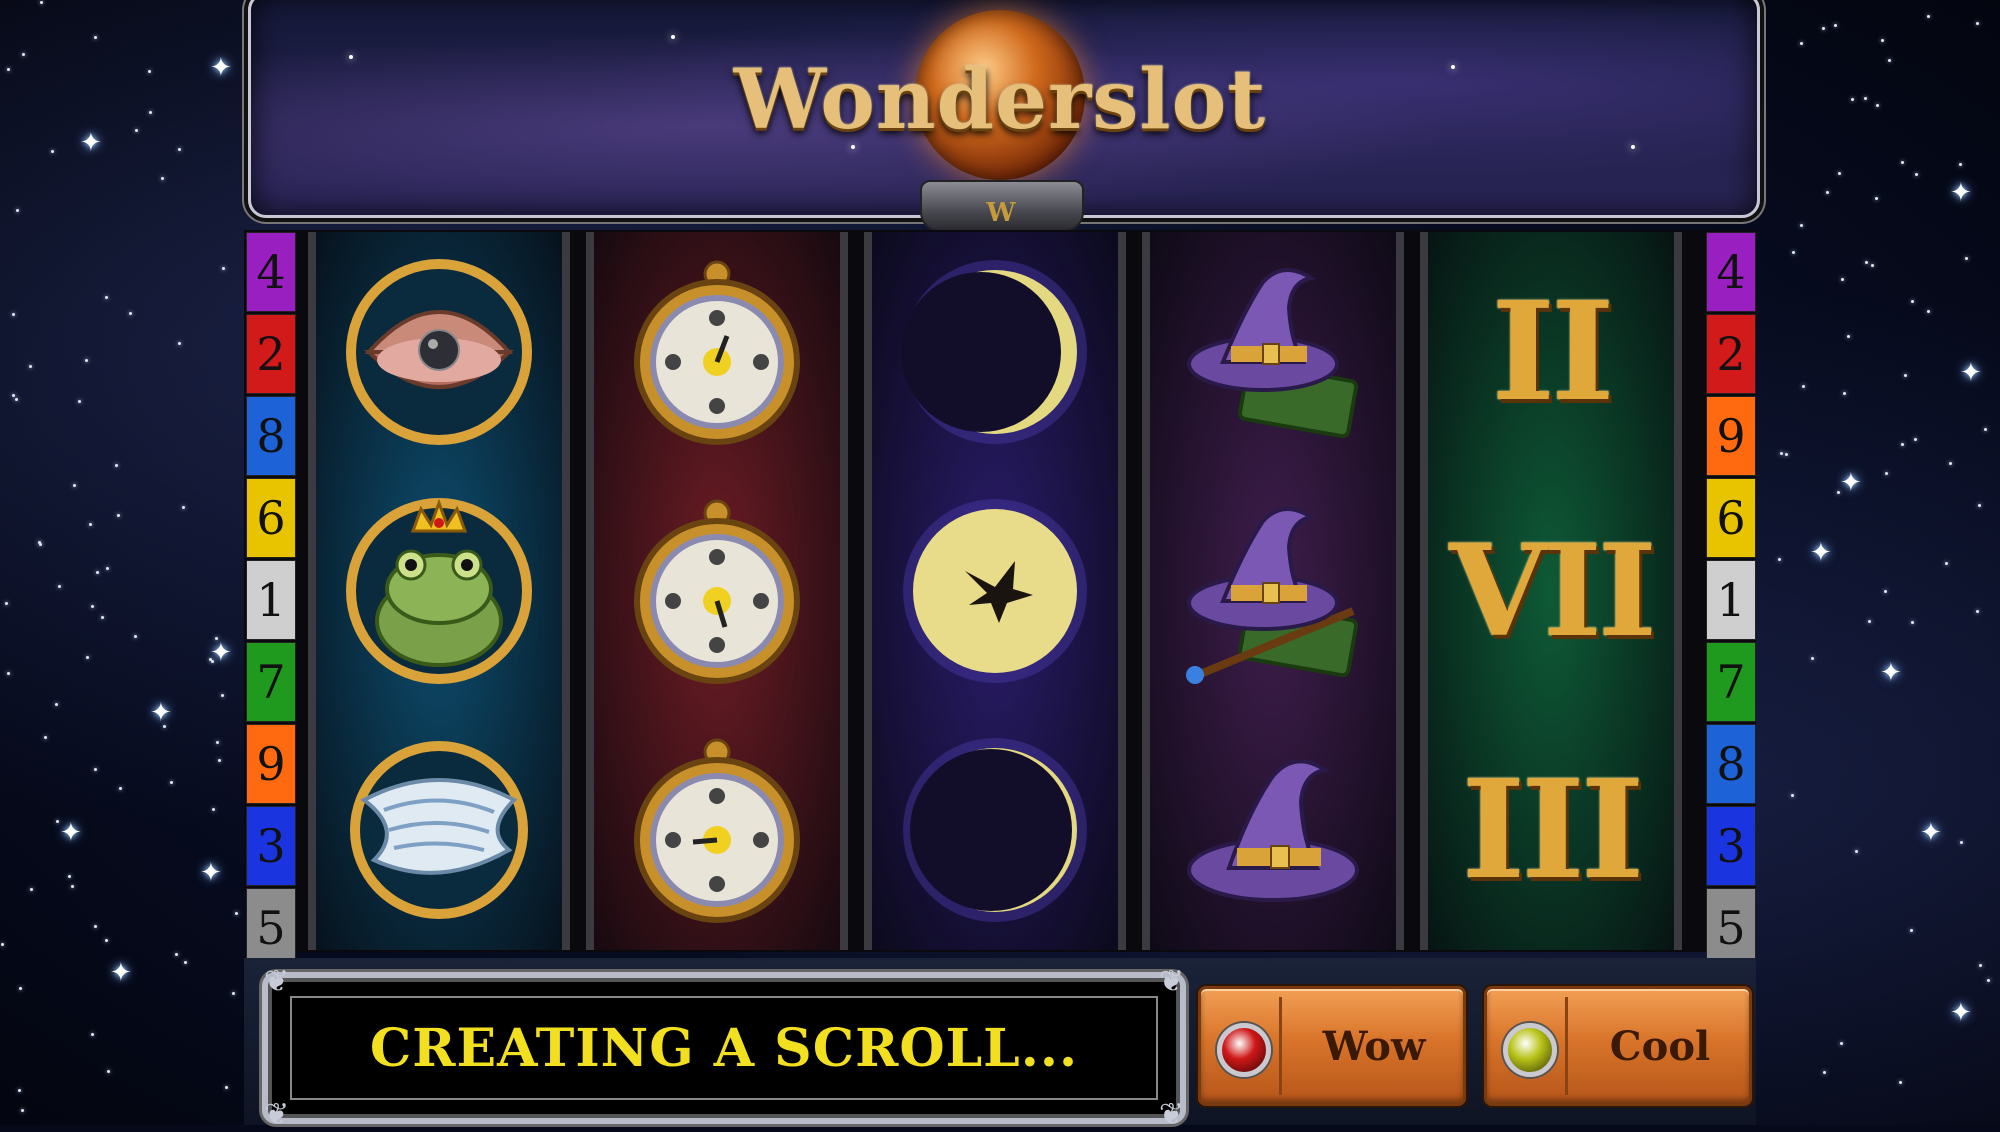  Describe the element at coordinates (995, 351) in the screenshot. I see `symbol-crescent-moon` at that location.